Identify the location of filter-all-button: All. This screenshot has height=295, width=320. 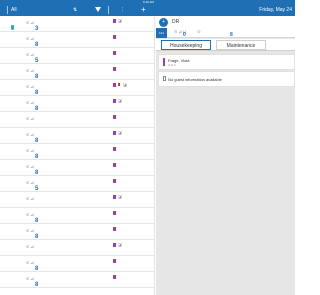
(14, 10).